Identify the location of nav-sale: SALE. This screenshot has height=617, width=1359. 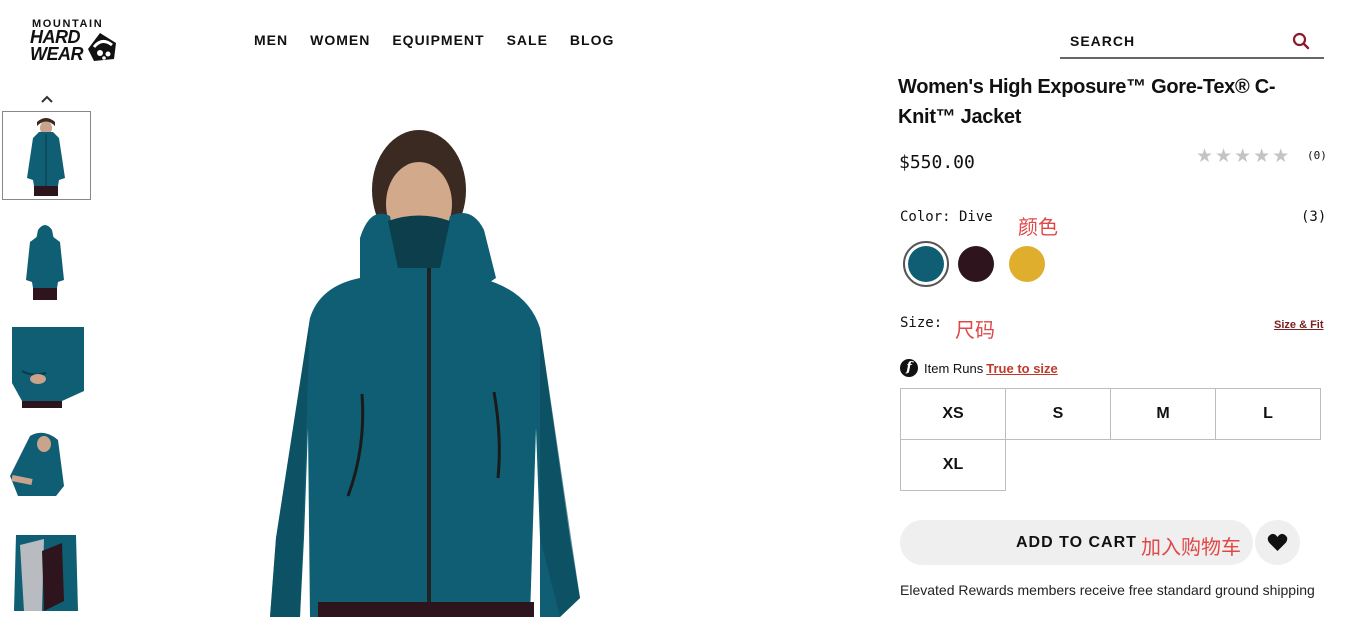
(527, 40).